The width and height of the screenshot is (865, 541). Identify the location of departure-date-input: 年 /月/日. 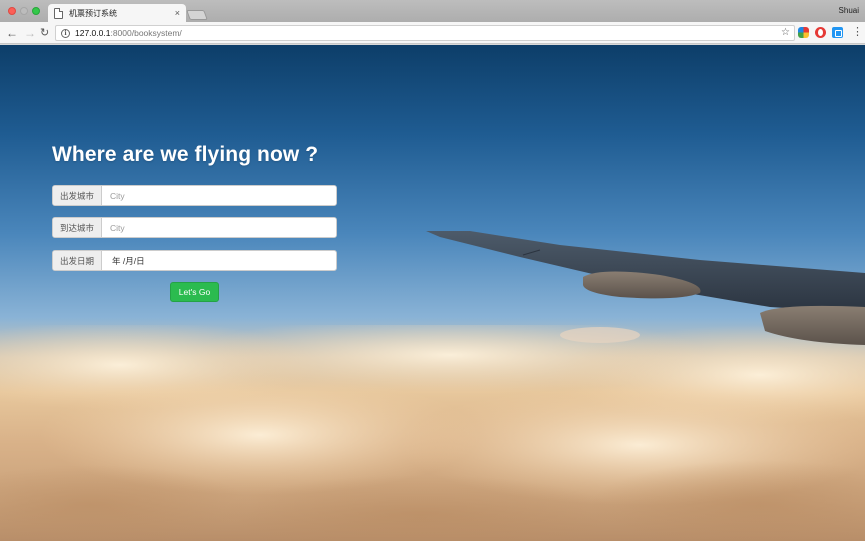
(219, 260).